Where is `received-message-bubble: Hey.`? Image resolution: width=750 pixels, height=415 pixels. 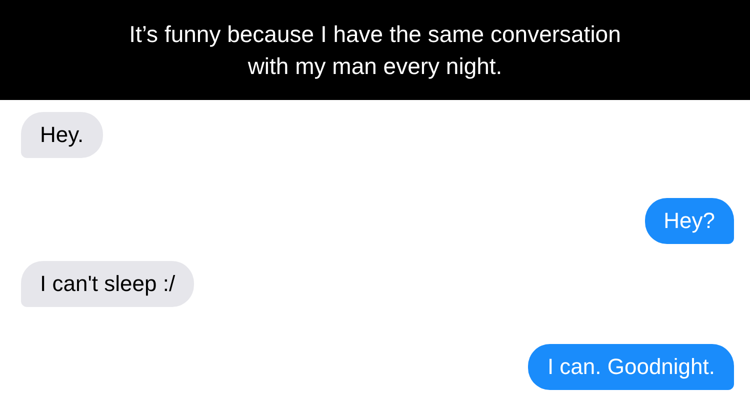
received-message-bubble: Hey. is located at coordinates (62, 135).